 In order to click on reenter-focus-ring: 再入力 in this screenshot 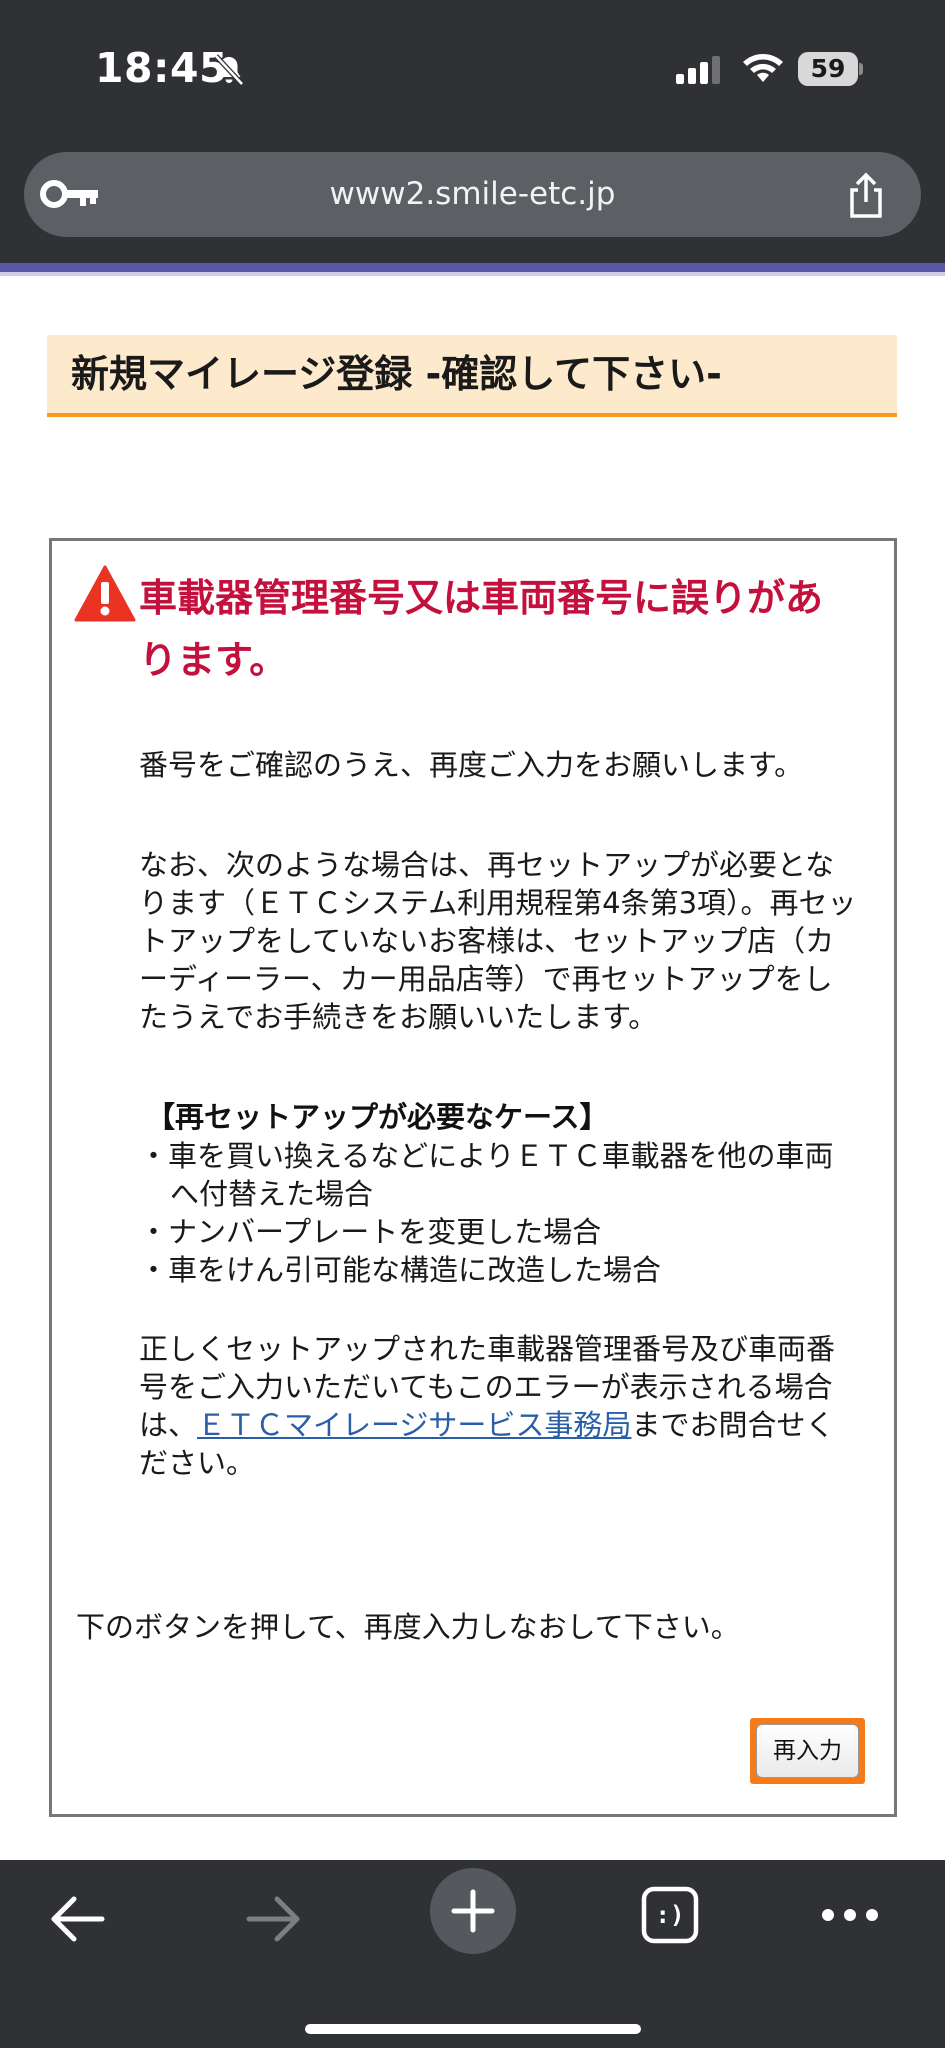, I will do `click(807, 1751)`.